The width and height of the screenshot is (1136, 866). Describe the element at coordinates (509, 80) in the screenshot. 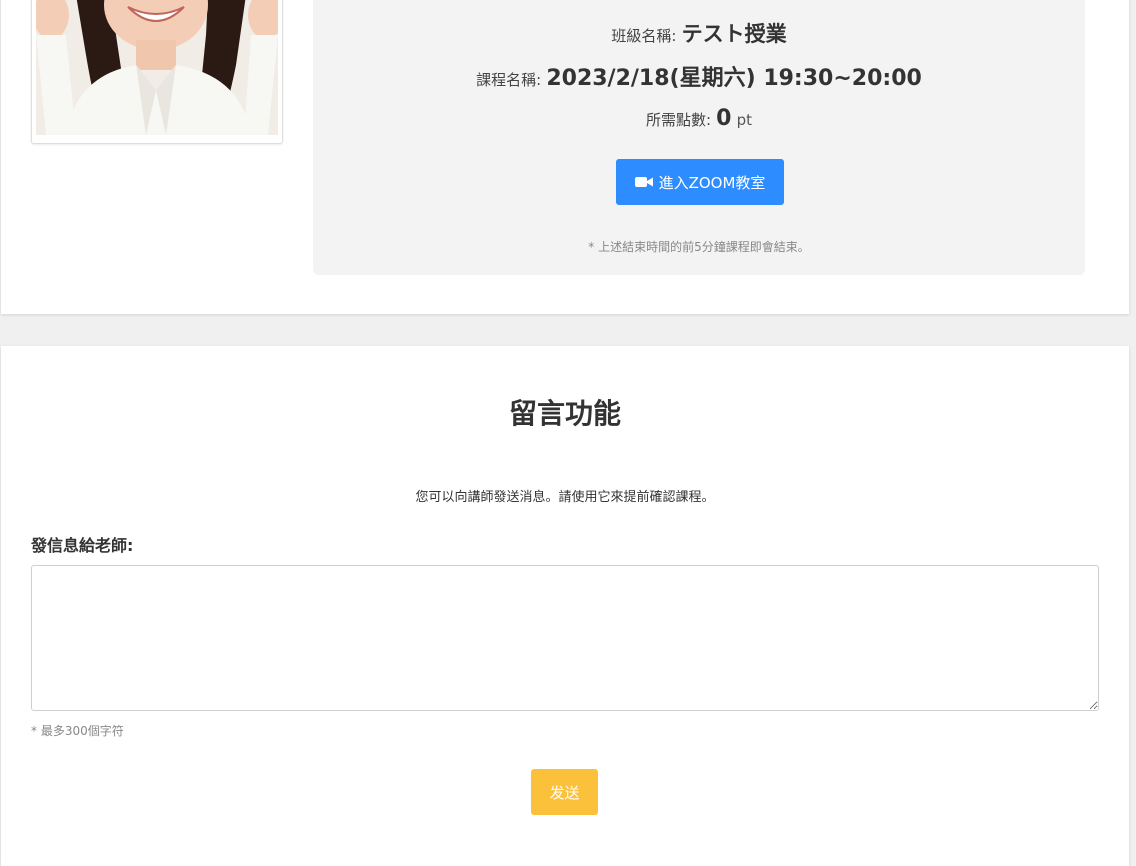

I see `course-name-label: 課程名稱:` at that location.